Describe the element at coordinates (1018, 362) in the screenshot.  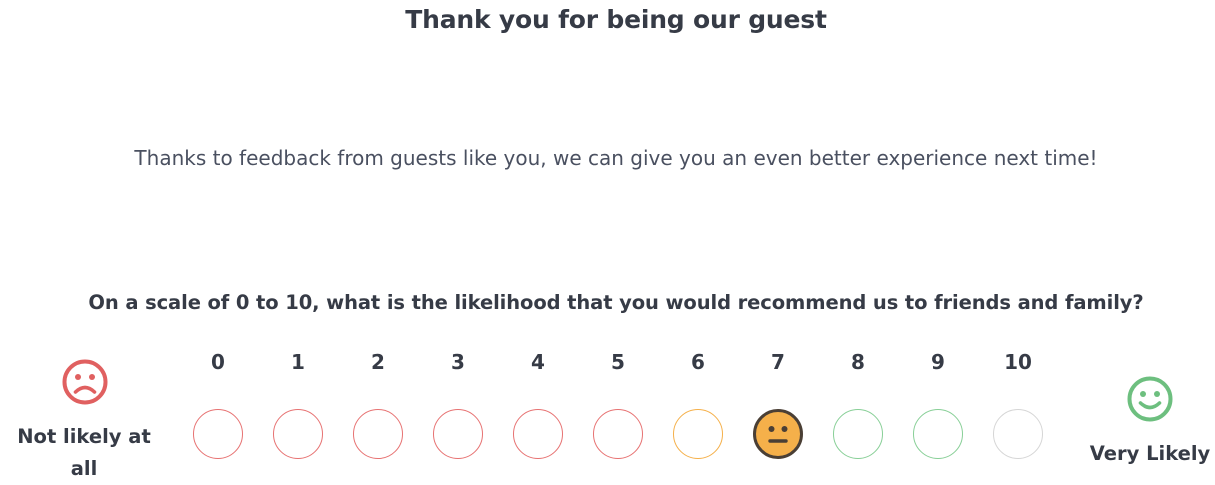
I see `scale-number-10: 10` at that location.